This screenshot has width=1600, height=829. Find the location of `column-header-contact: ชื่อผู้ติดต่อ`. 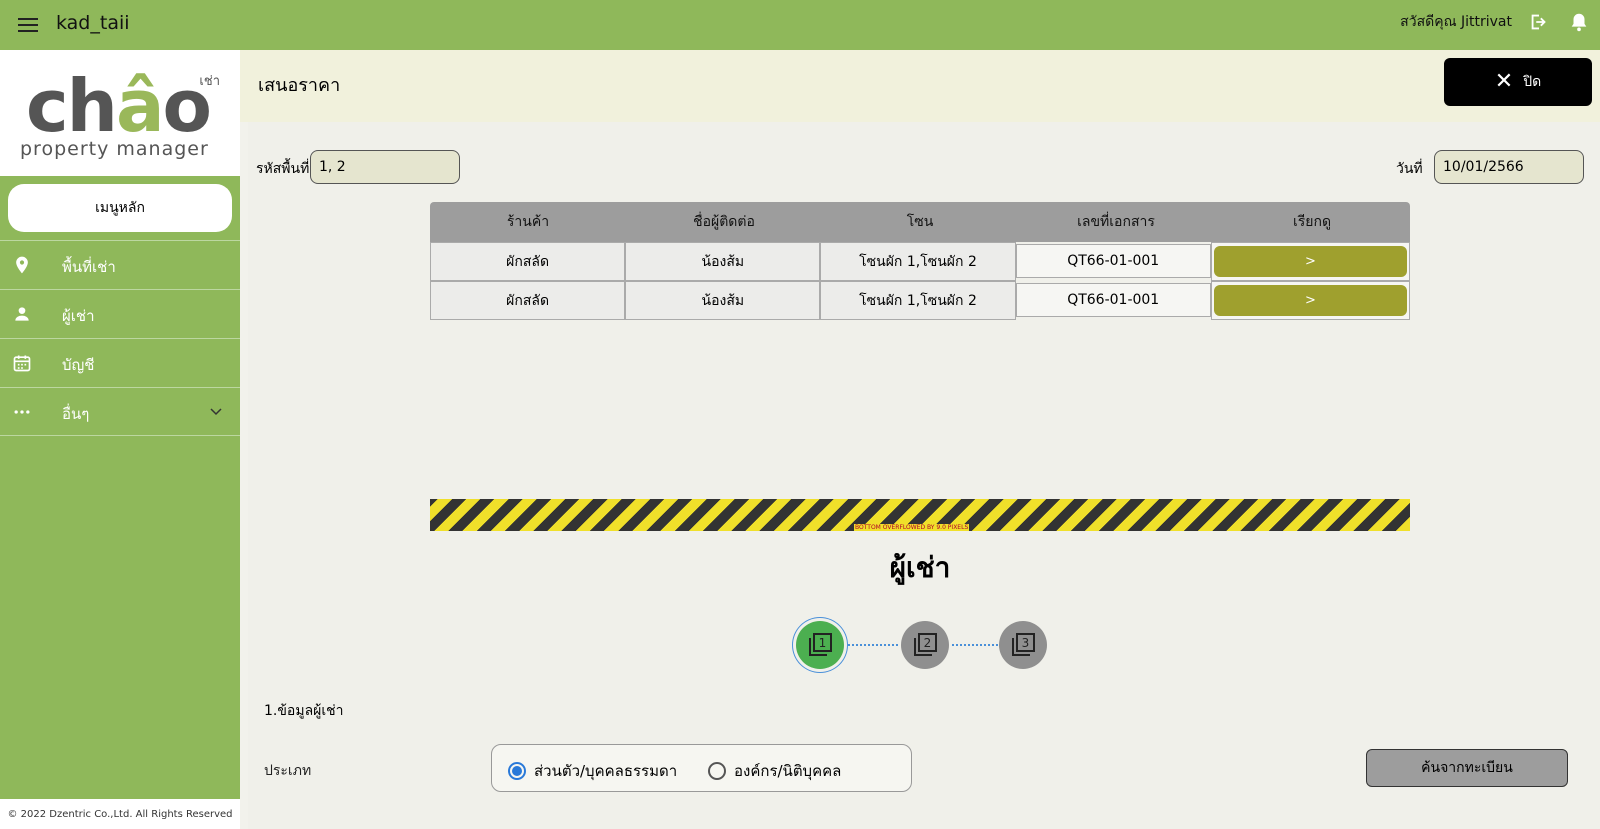

column-header-contact: ชื่อผู้ติดต่อ is located at coordinates (724, 222).